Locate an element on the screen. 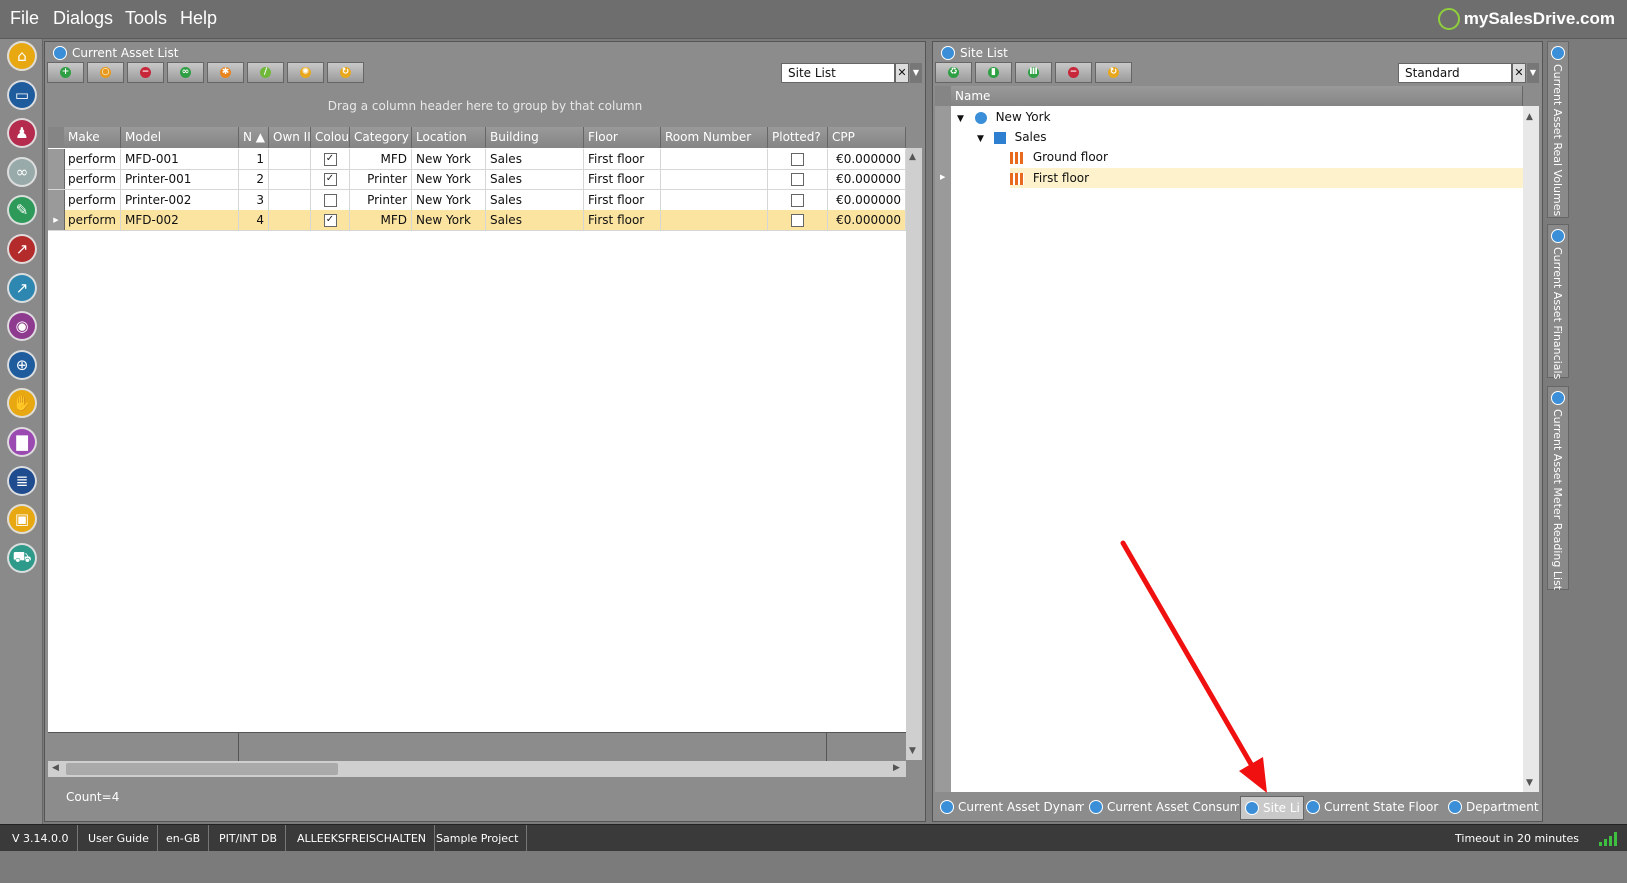 Image resolution: width=1627 pixels, height=883 pixels. column-header-room: Room Number is located at coordinates (714, 137).